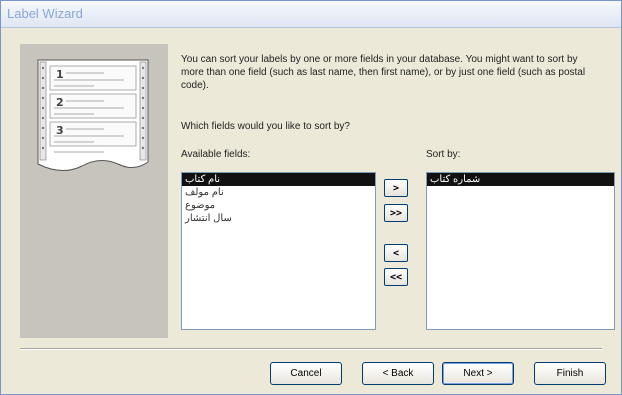 The image size is (622, 395). I want to click on finish-button: Finish, so click(570, 373).